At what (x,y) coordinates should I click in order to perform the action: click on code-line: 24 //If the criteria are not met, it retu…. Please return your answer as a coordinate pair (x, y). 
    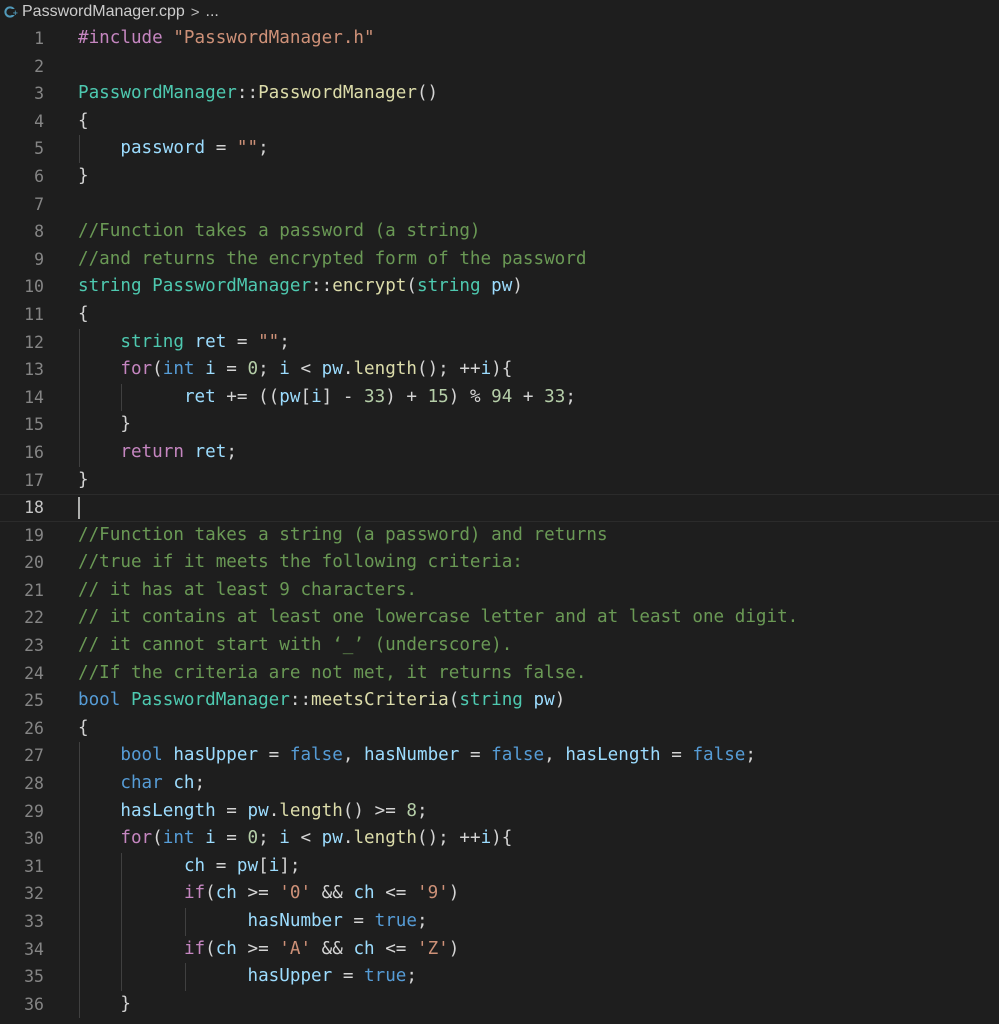
    Looking at the image, I should click on (499, 674).